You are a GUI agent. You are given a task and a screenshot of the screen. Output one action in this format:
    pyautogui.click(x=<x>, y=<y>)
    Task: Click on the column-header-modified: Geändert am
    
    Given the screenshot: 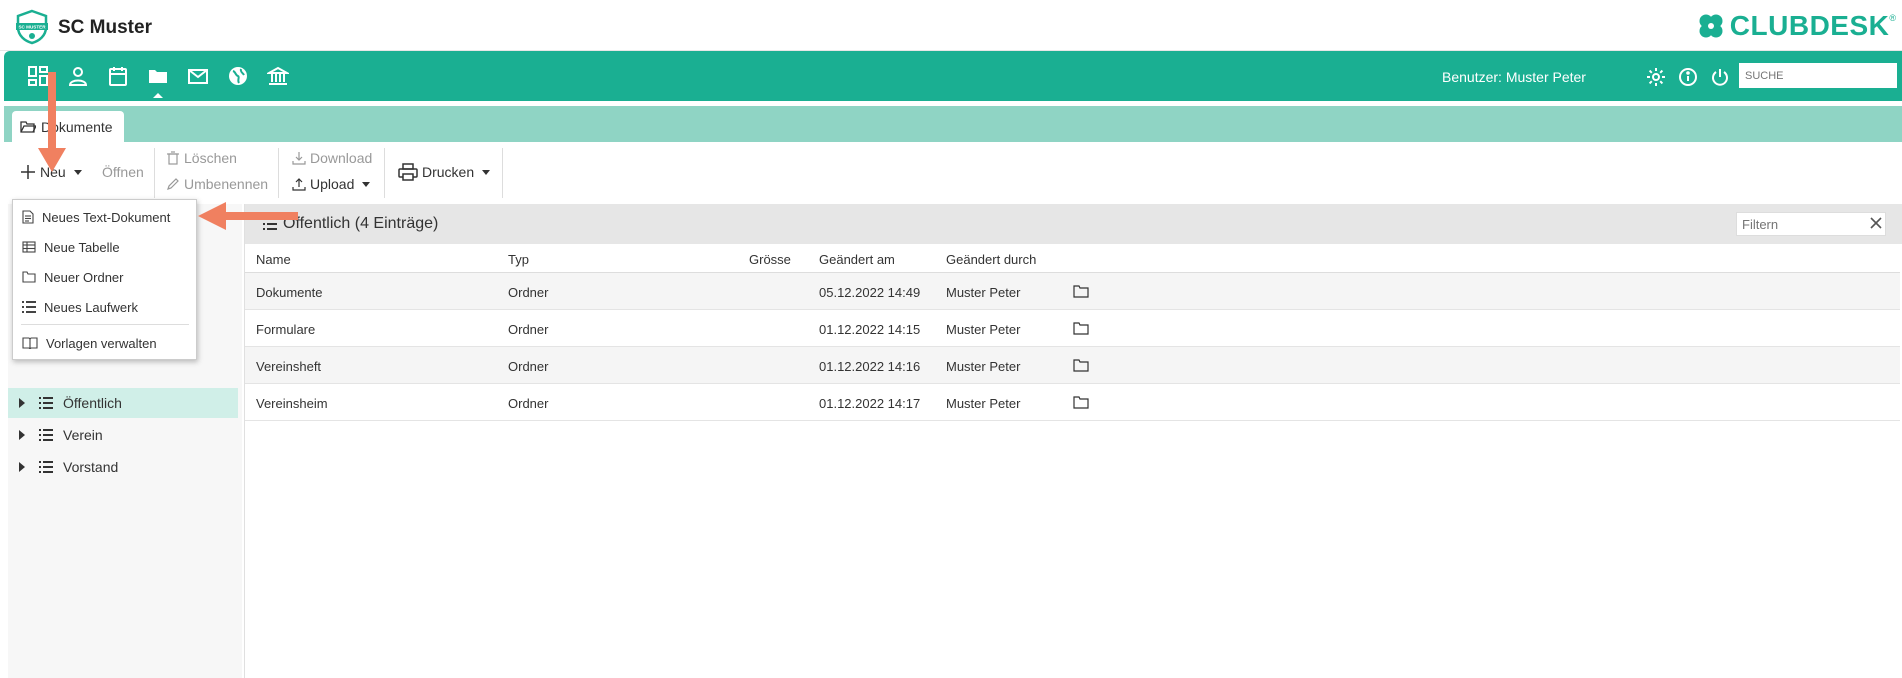 What is the action you would take?
    pyautogui.click(x=857, y=259)
    